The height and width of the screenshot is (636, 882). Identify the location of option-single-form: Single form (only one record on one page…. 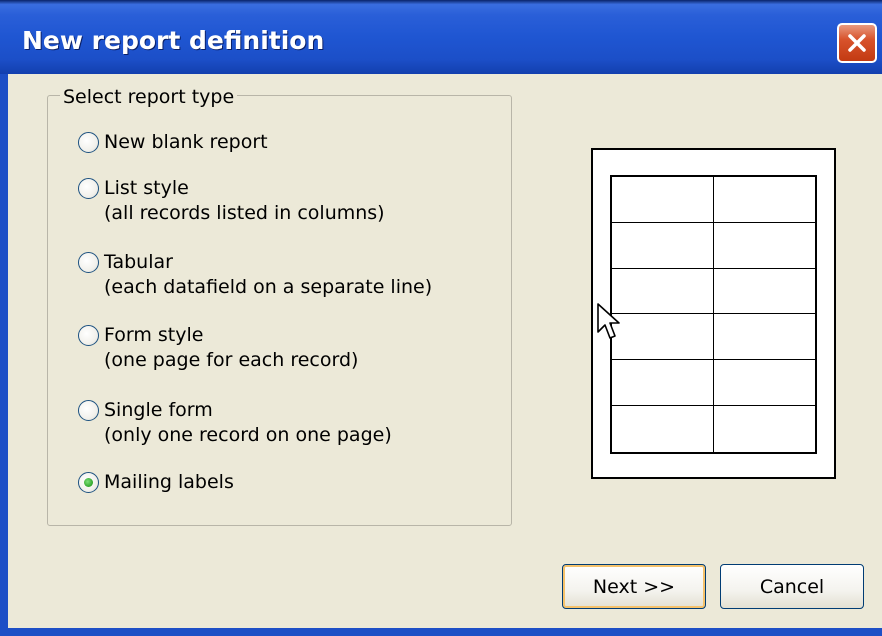
(235, 423).